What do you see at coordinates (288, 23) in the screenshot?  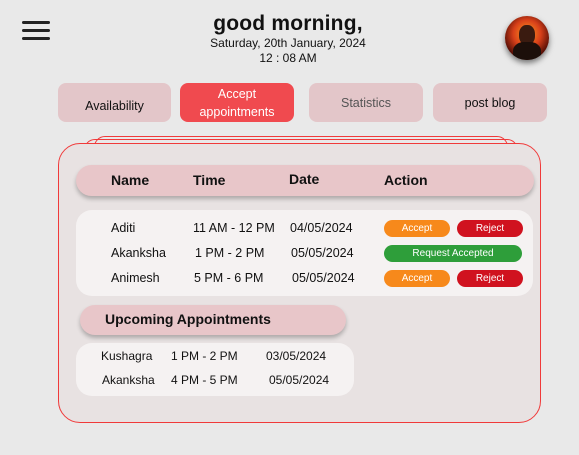 I see `greeting: good morning,` at bounding box center [288, 23].